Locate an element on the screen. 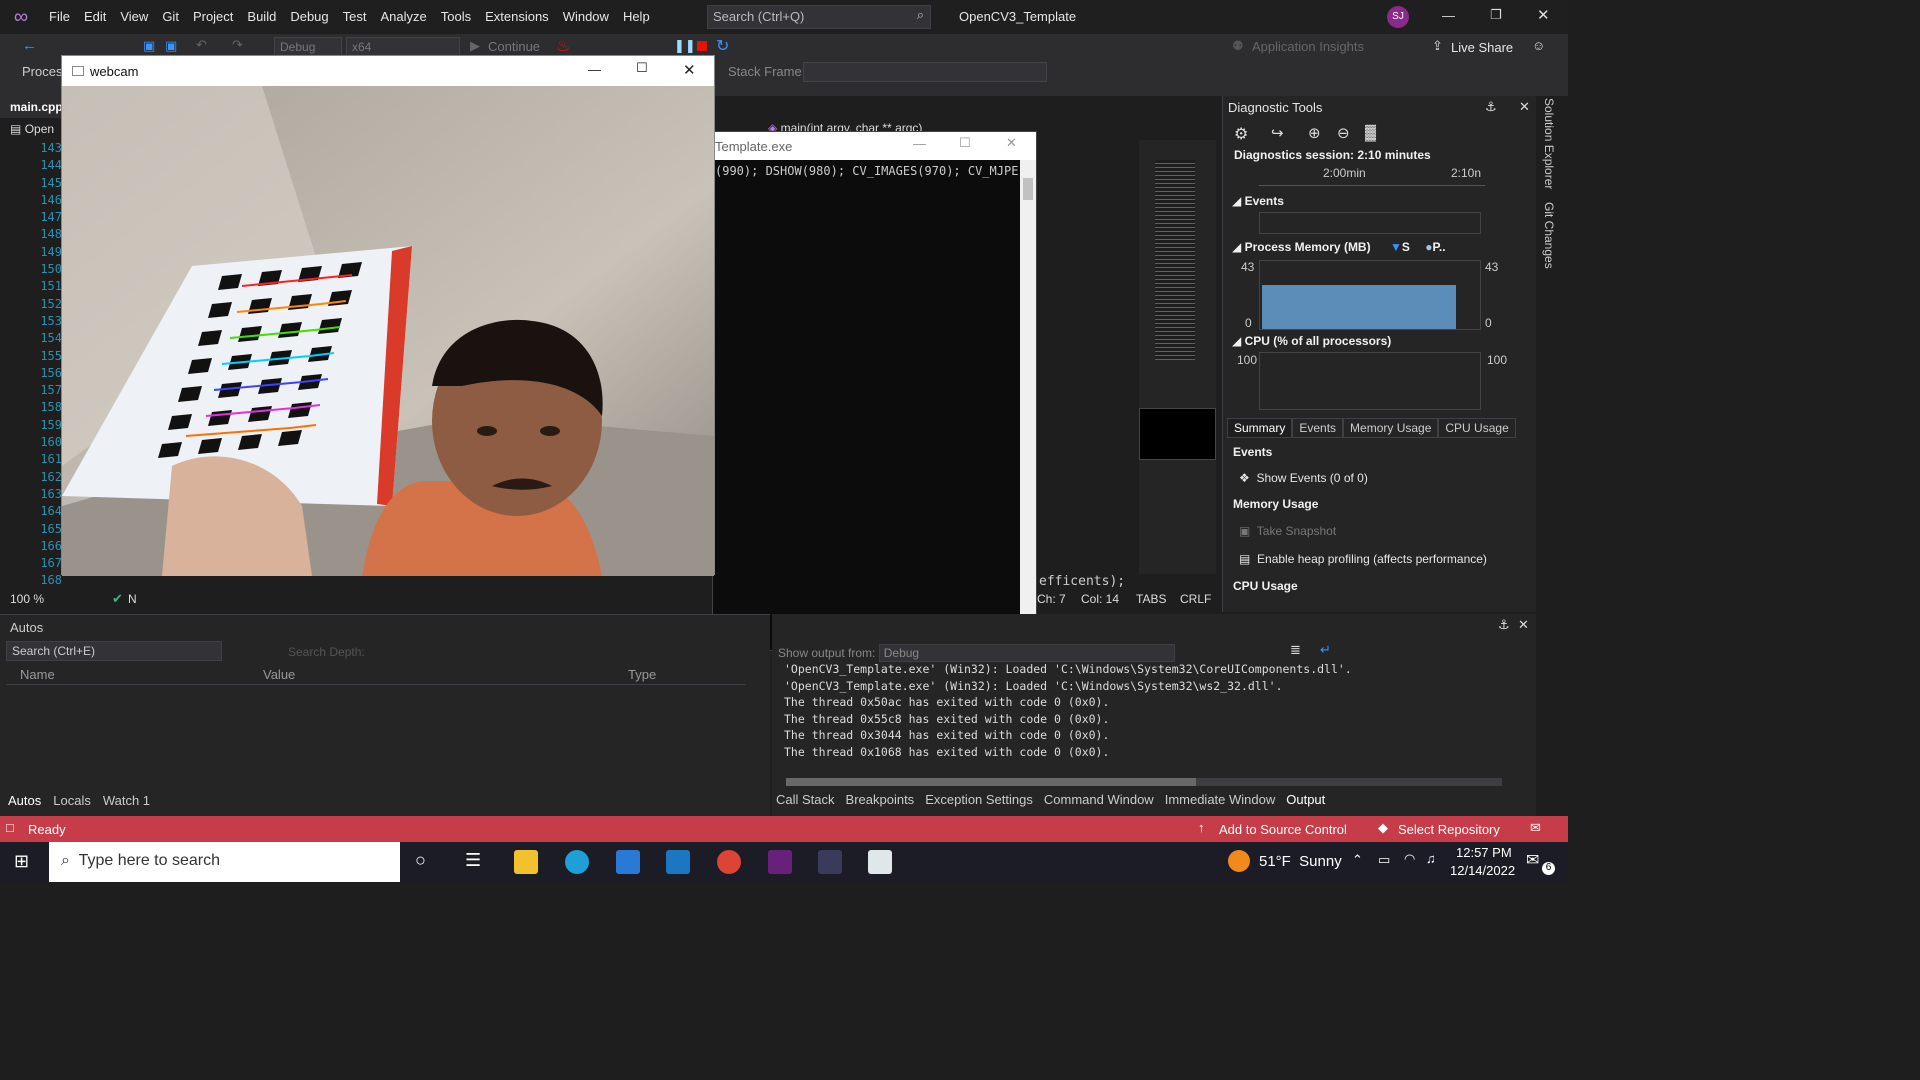  webcam-app-icon is located at coordinates (880, 862).